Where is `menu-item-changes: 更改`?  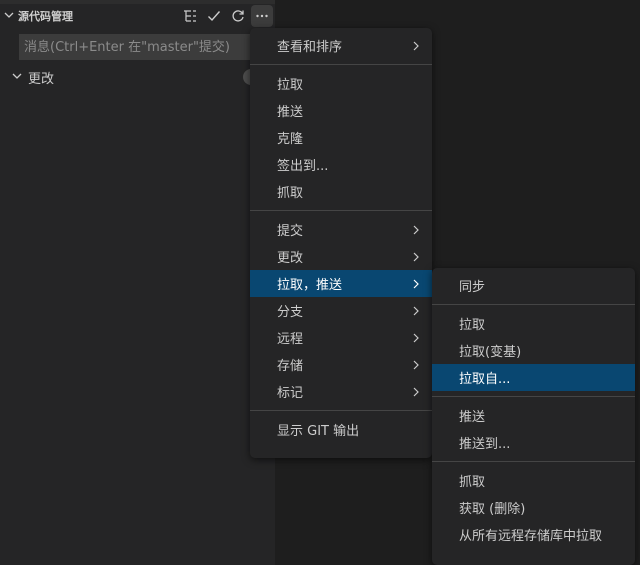 menu-item-changes: 更改 is located at coordinates (341, 256).